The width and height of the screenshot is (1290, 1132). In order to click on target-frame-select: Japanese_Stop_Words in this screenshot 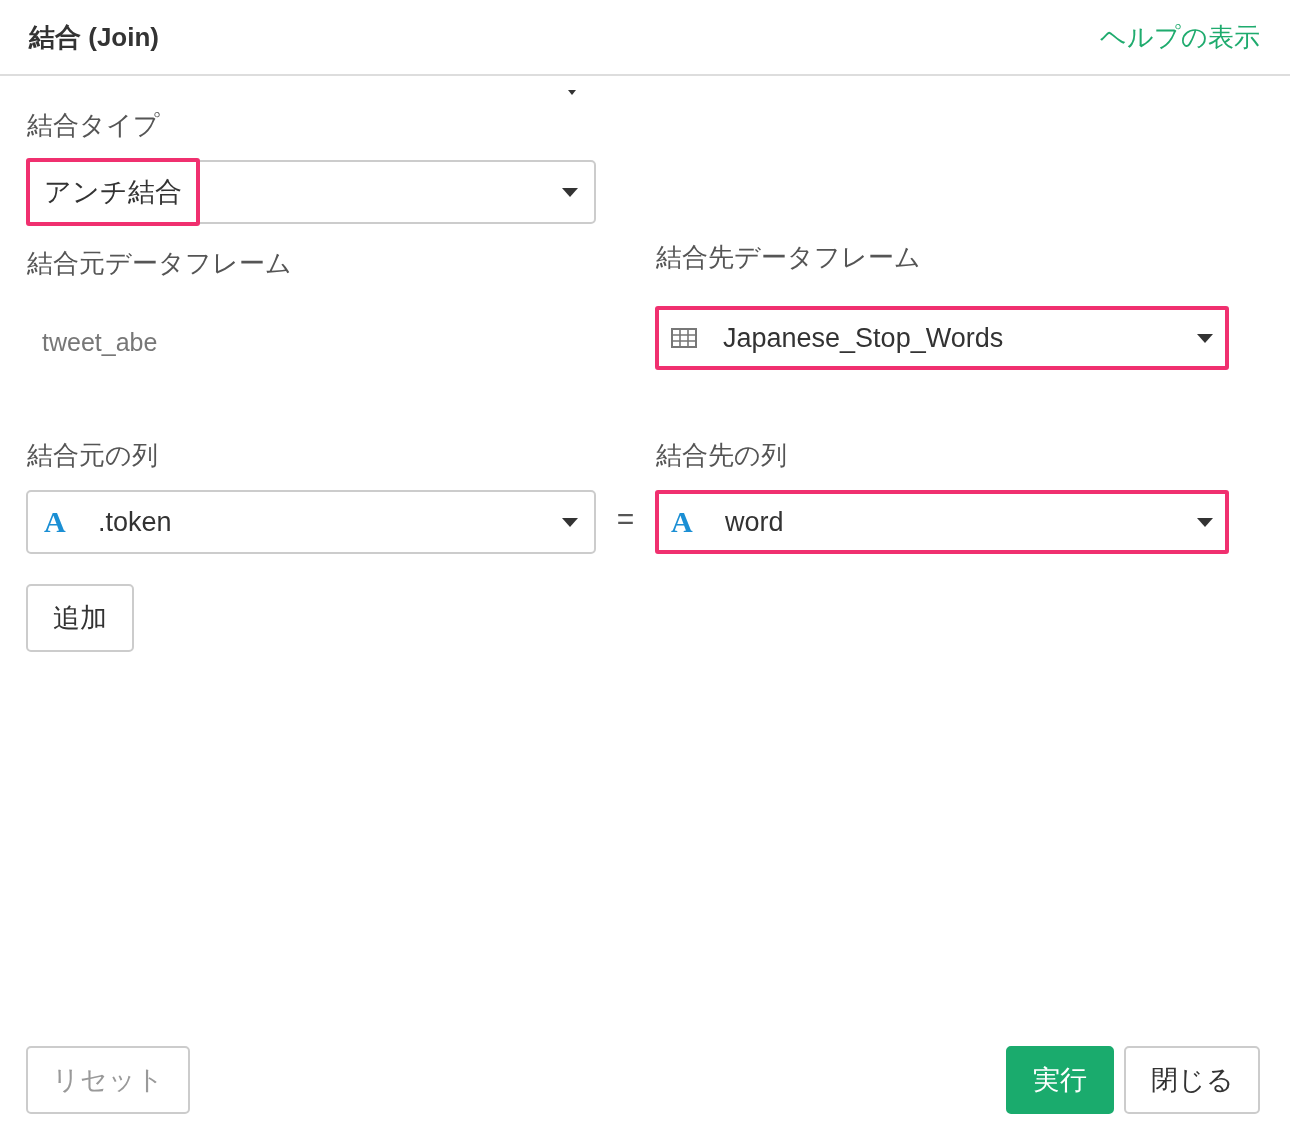, I will do `click(942, 338)`.